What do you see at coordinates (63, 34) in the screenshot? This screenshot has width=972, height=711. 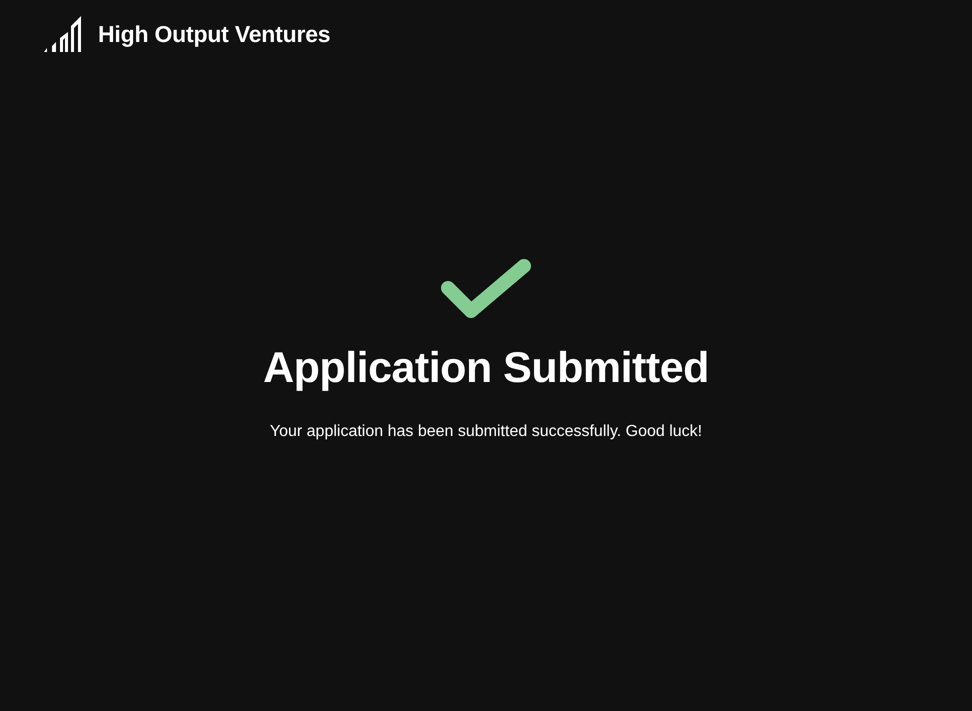 I see `logo-icon` at bounding box center [63, 34].